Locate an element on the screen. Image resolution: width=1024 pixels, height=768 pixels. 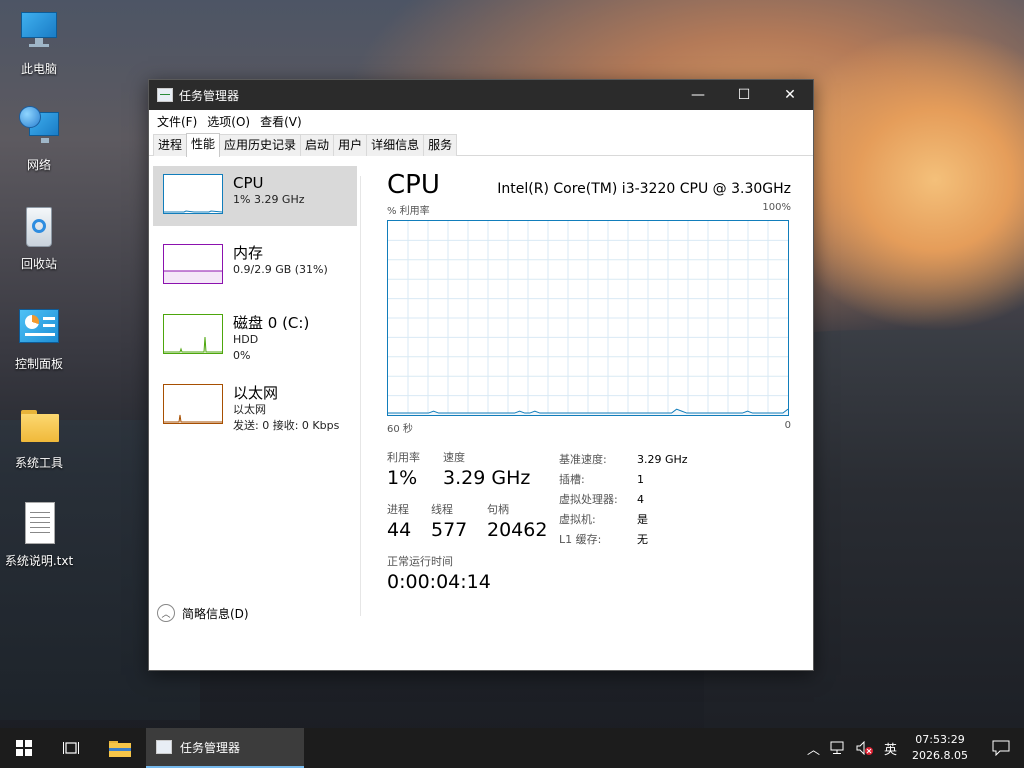
desktop-icon-control-panel: 控制面板 is located at coordinates (39, 338).